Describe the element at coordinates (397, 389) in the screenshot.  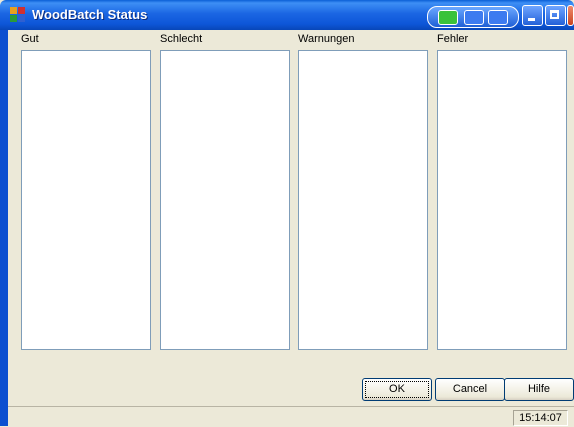
I see `ok-button: OK` at that location.